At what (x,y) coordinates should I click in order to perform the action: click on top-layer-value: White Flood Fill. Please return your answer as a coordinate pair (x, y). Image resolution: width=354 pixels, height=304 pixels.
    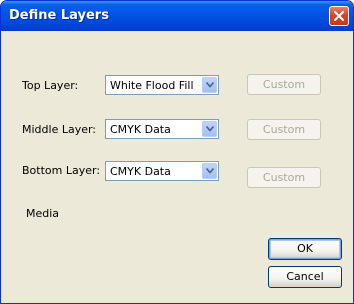
    Looking at the image, I should click on (152, 85).